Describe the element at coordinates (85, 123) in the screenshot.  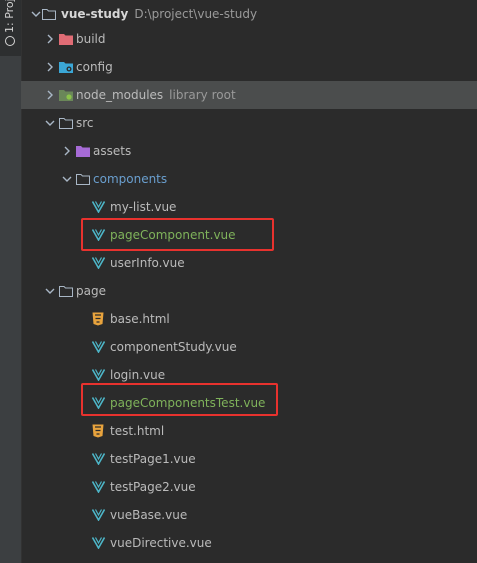
I see `folder-label-src: src` at that location.